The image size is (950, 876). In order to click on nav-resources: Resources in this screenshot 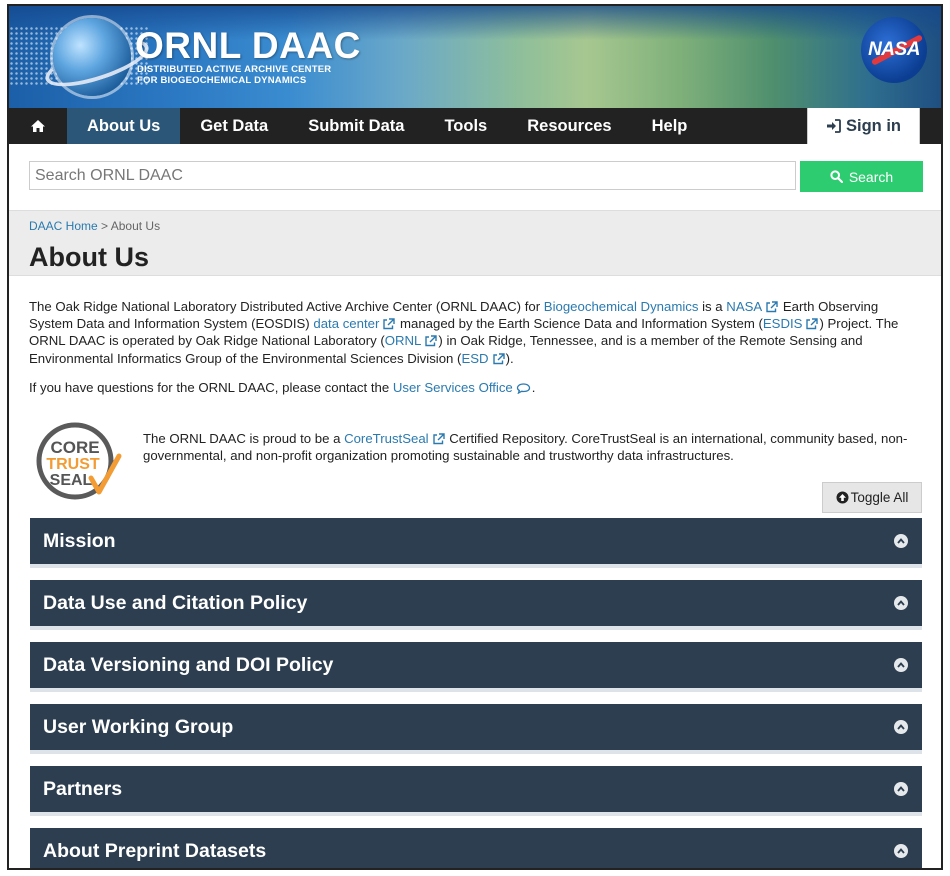, I will do `click(569, 126)`.